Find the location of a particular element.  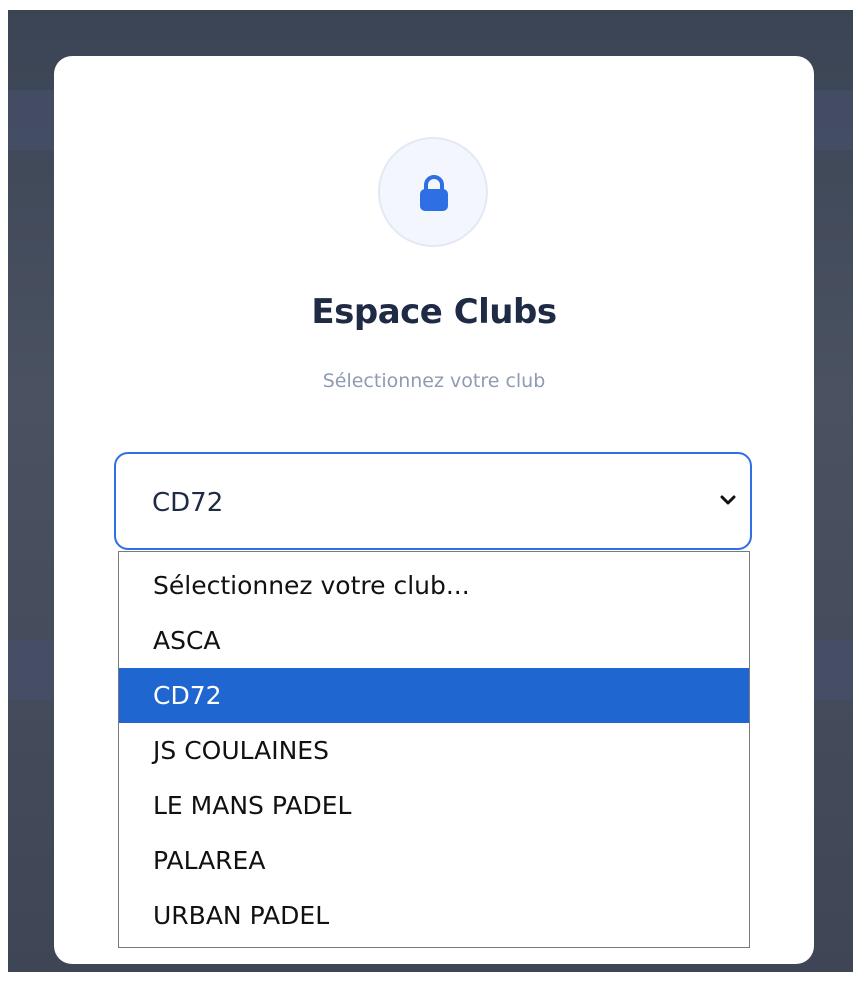

club-option-le-mans-padel: LE MANS PADEL is located at coordinates (434, 805).